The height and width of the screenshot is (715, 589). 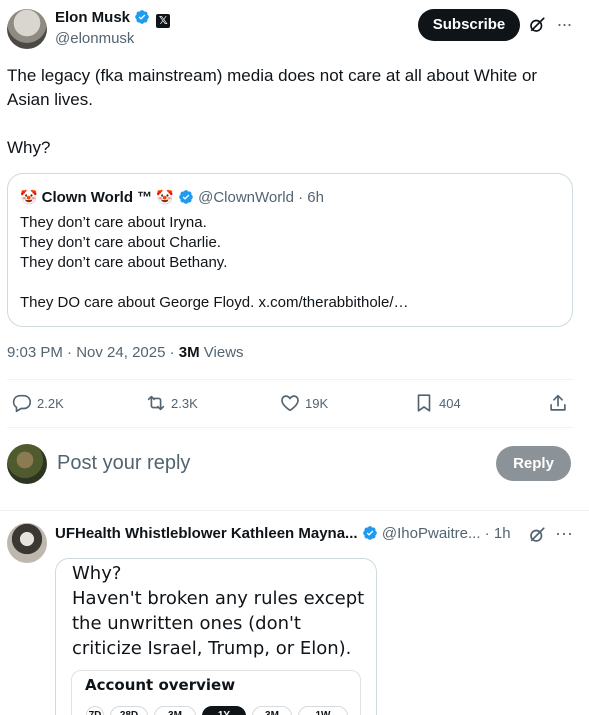 What do you see at coordinates (564, 533) in the screenshot?
I see `reply-more-options-icon: ···` at bounding box center [564, 533].